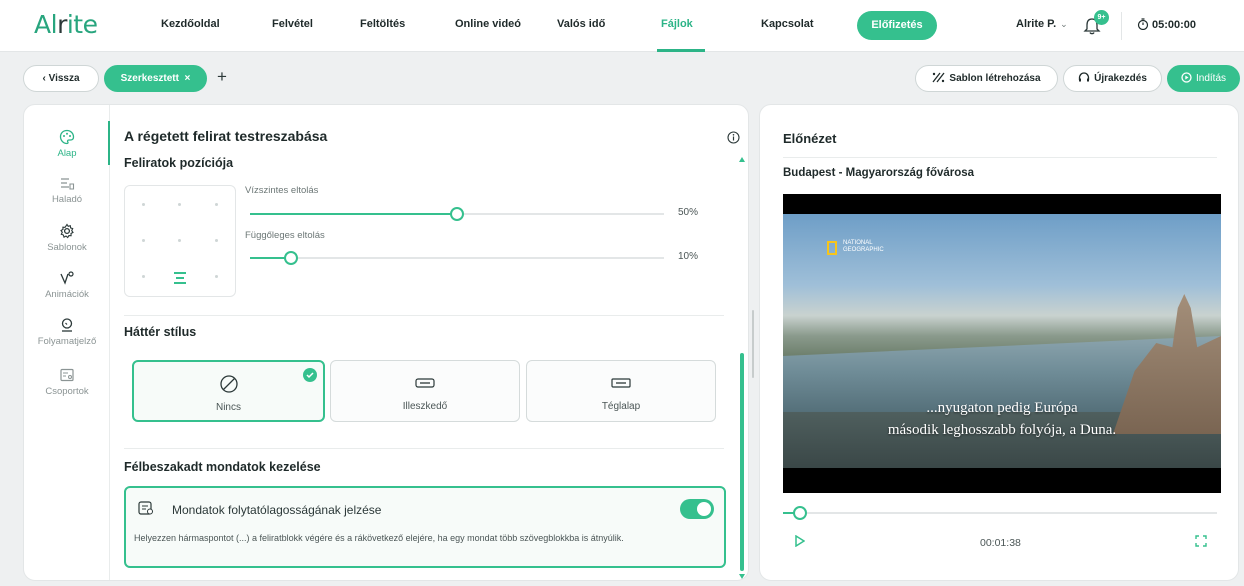  I want to click on section-divider, so click(424, 315).